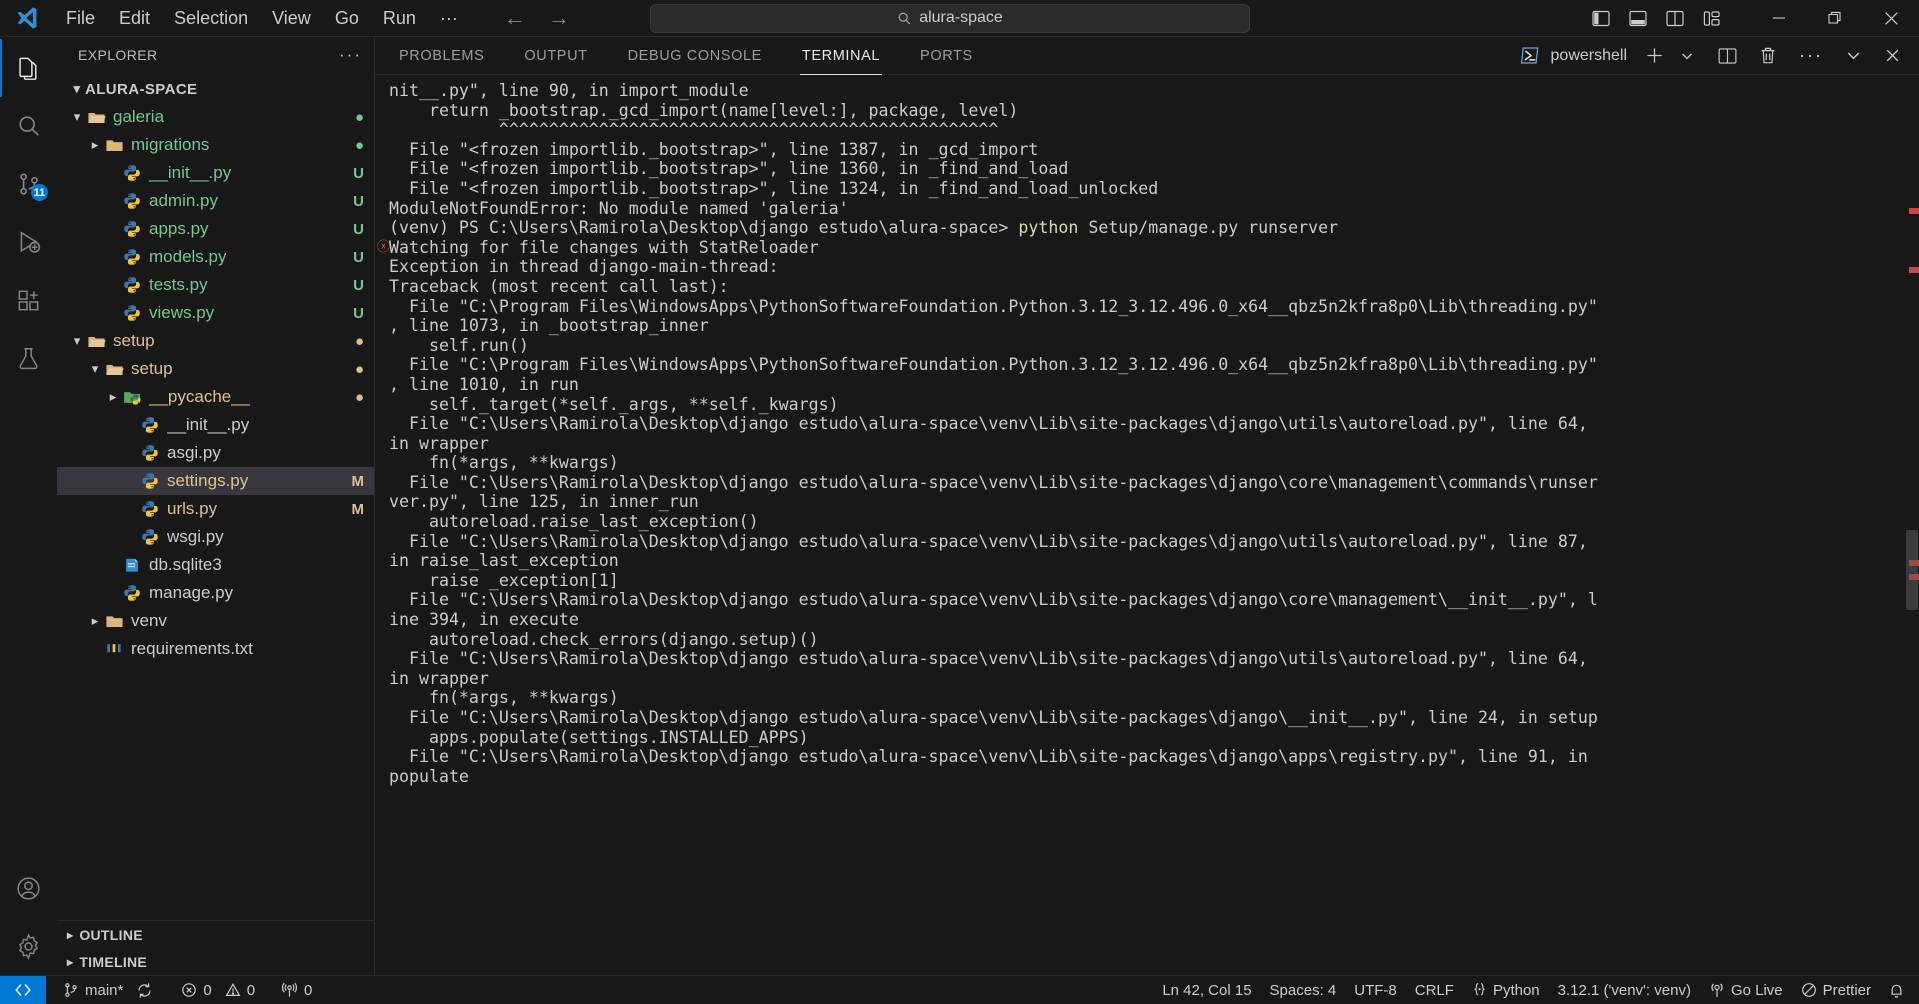  I want to click on section-timeline: ▸ TIMELINE, so click(215, 961).